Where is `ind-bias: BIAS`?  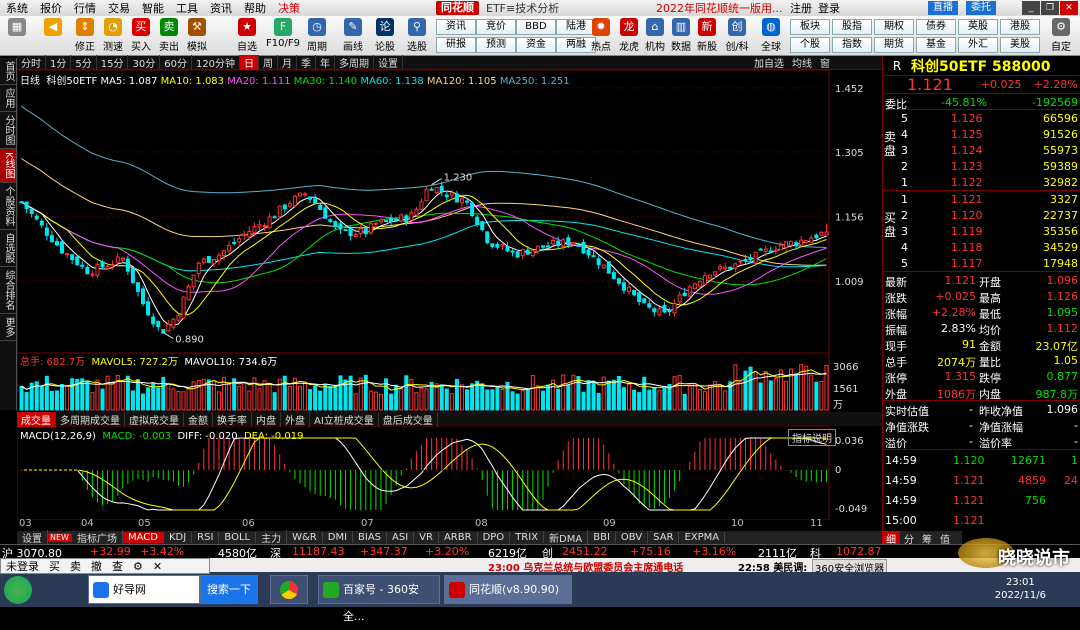 ind-bias: BIAS is located at coordinates (370, 537).